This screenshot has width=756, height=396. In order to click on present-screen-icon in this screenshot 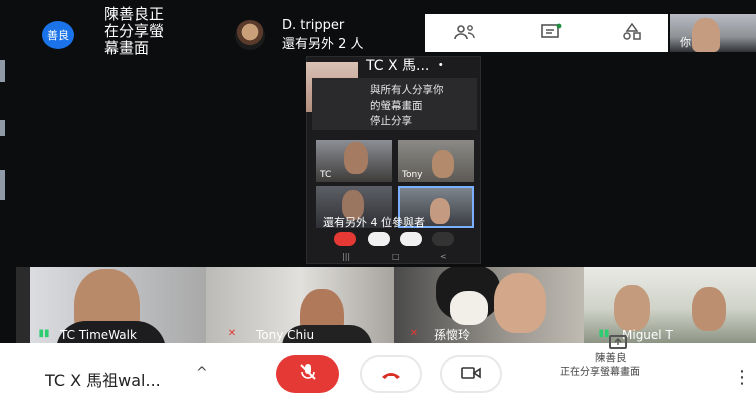, I will do `click(618, 342)`.